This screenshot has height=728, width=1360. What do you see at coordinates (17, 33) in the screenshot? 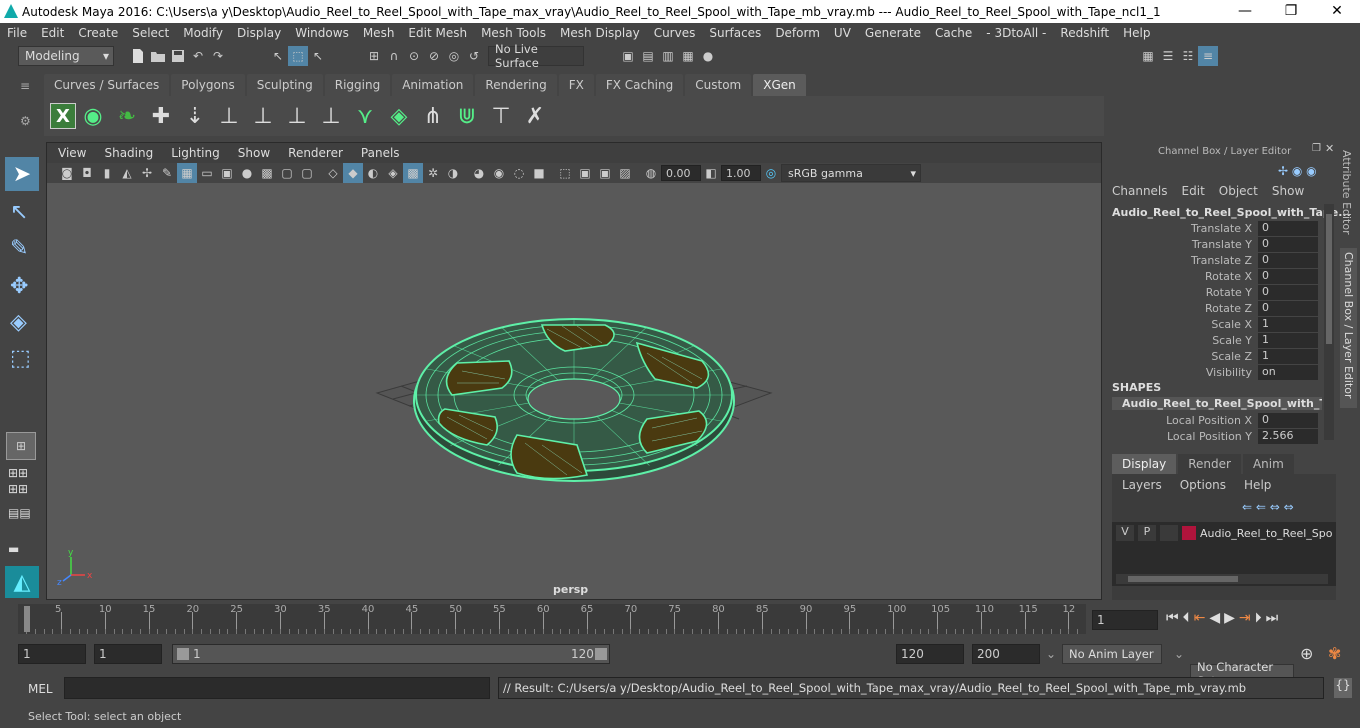
I see `menu-file: File` at bounding box center [17, 33].